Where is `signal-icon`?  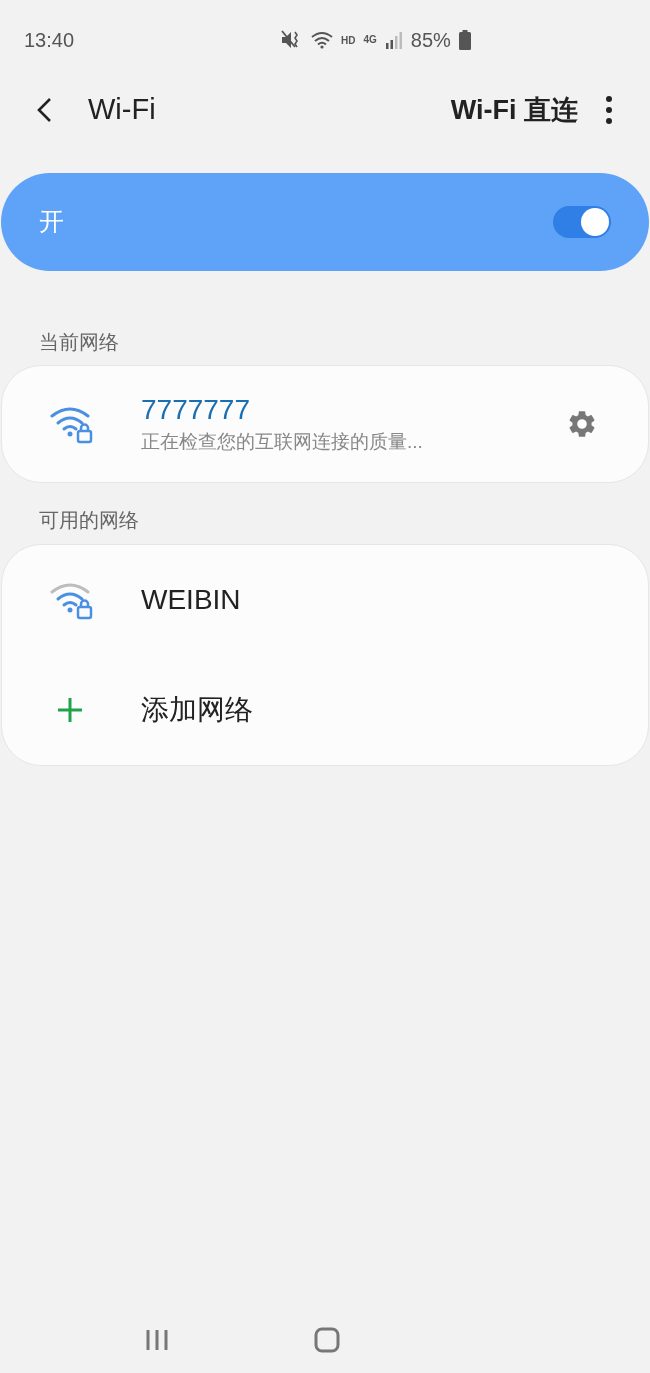
signal-icon is located at coordinates (393, 40).